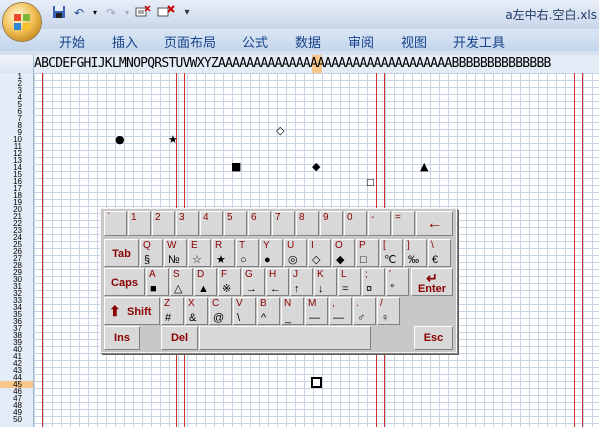  What do you see at coordinates (95, 13) in the screenshot?
I see `undo-dropdown-icon: ▾` at bounding box center [95, 13].